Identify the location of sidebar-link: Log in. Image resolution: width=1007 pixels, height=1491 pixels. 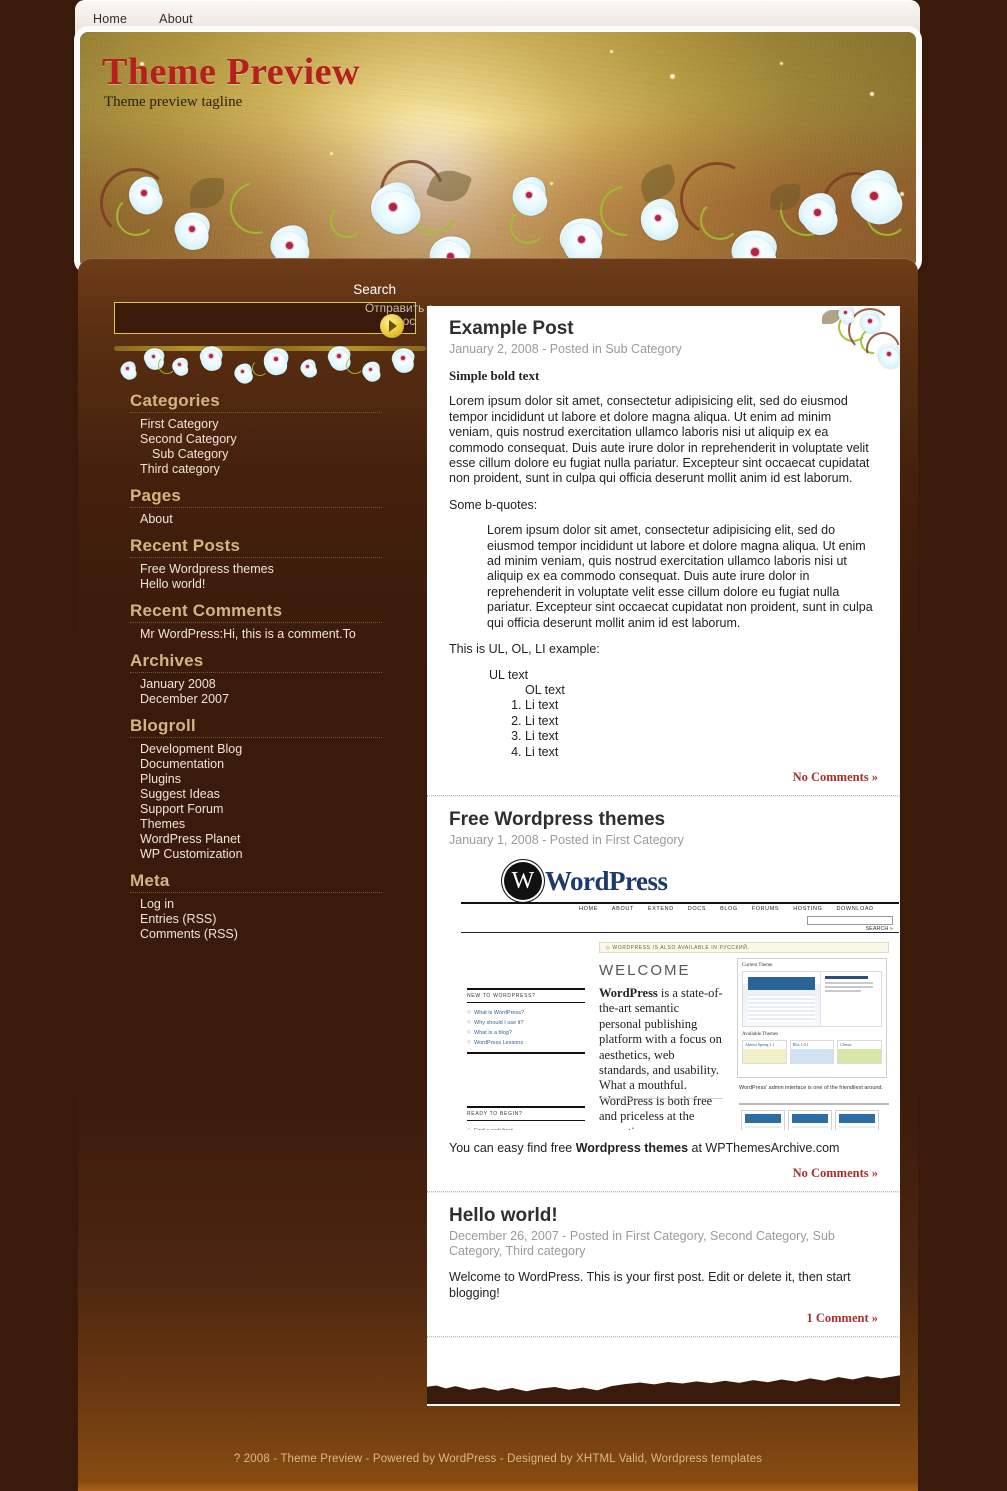
(157, 904).